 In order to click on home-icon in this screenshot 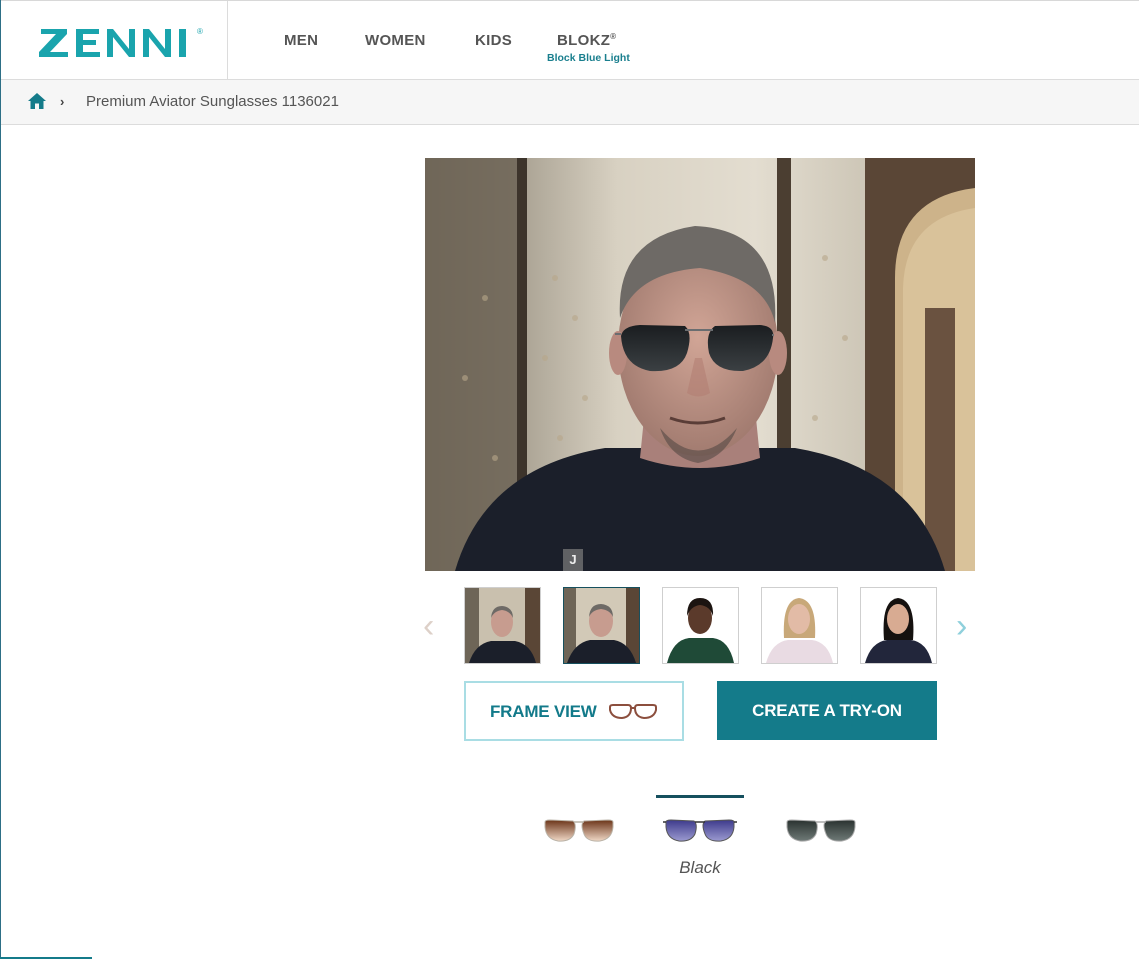, I will do `click(37, 101)`.